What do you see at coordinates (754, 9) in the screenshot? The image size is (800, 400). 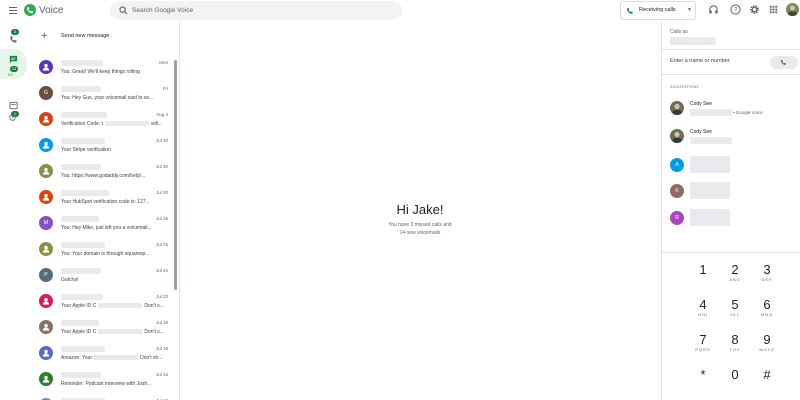 I see `settings-gear-icon` at bounding box center [754, 9].